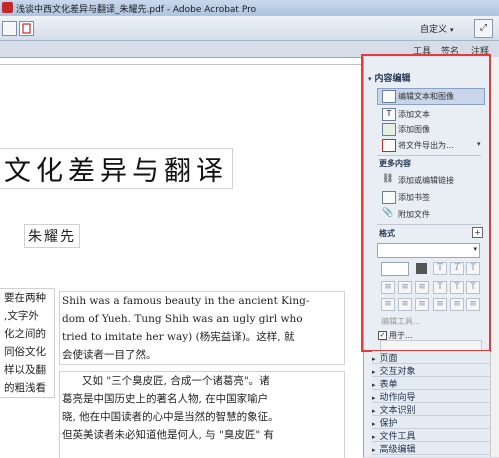 The height and width of the screenshot is (458, 499). Describe the element at coordinates (494, 257) in the screenshot. I see `panel-scrollbar` at that location.